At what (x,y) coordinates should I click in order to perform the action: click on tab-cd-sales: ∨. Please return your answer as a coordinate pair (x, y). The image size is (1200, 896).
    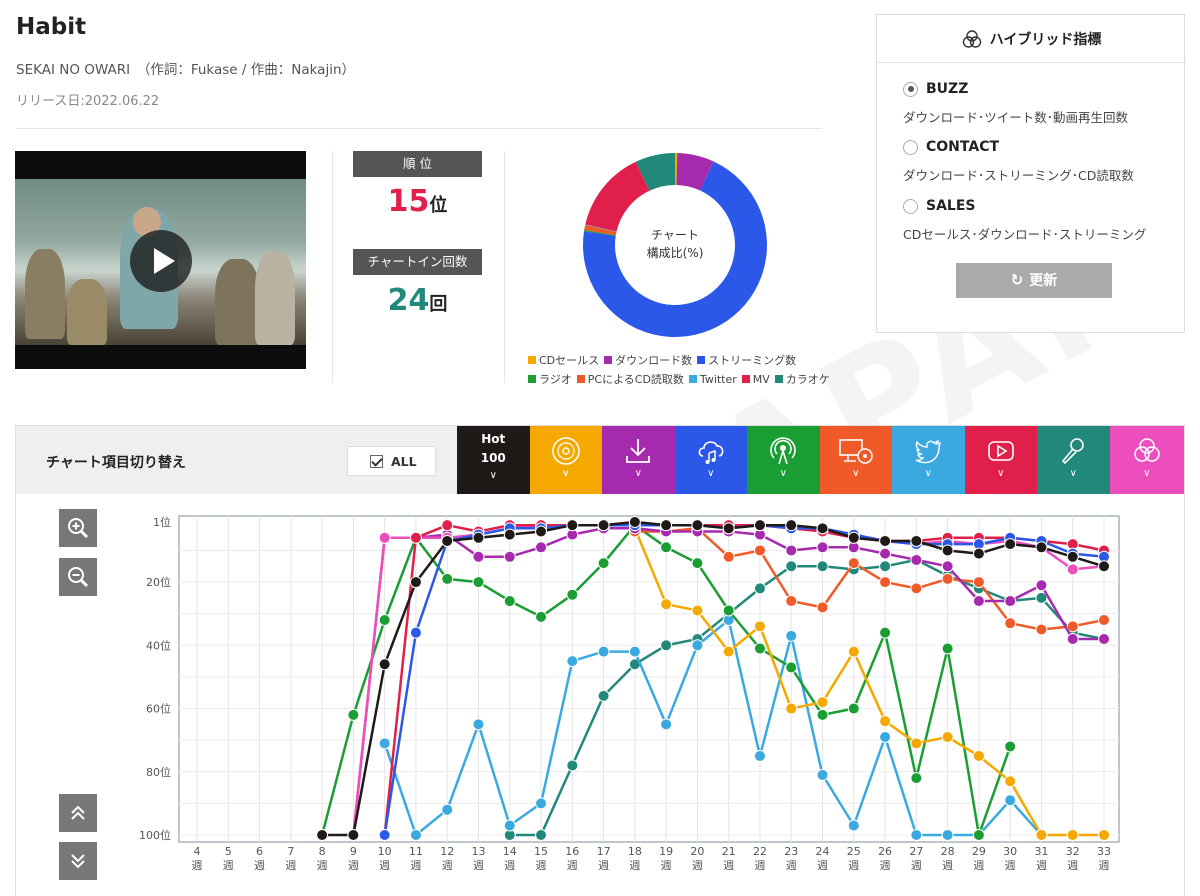
    Looking at the image, I should click on (565, 460).